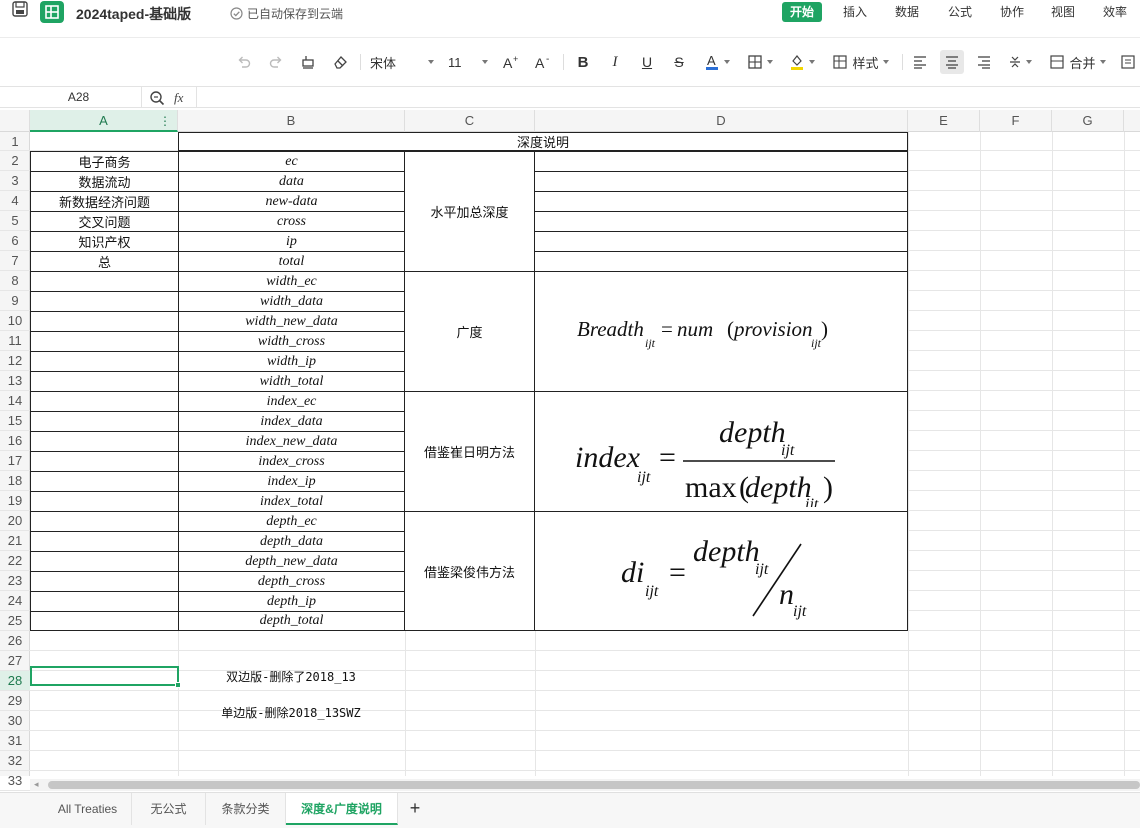 This screenshot has height=828, width=1140. Describe the element at coordinates (15, 261) in the screenshot. I see `row-header-7: 7` at that location.